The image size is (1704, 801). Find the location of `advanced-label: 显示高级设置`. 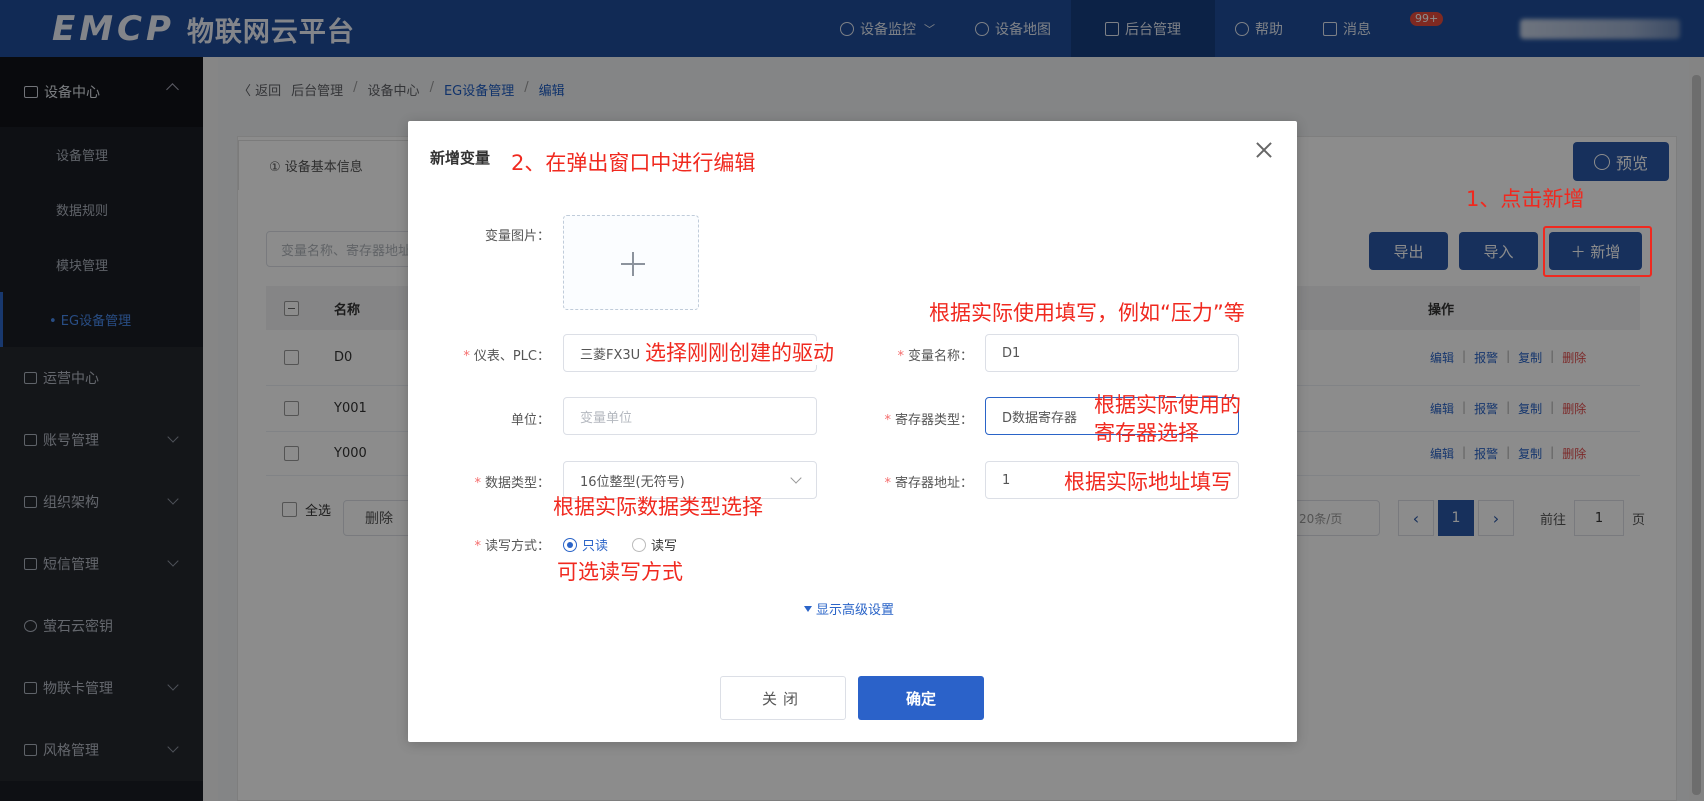

advanced-label: 显示高级设置 is located at coordinates (855, 610).